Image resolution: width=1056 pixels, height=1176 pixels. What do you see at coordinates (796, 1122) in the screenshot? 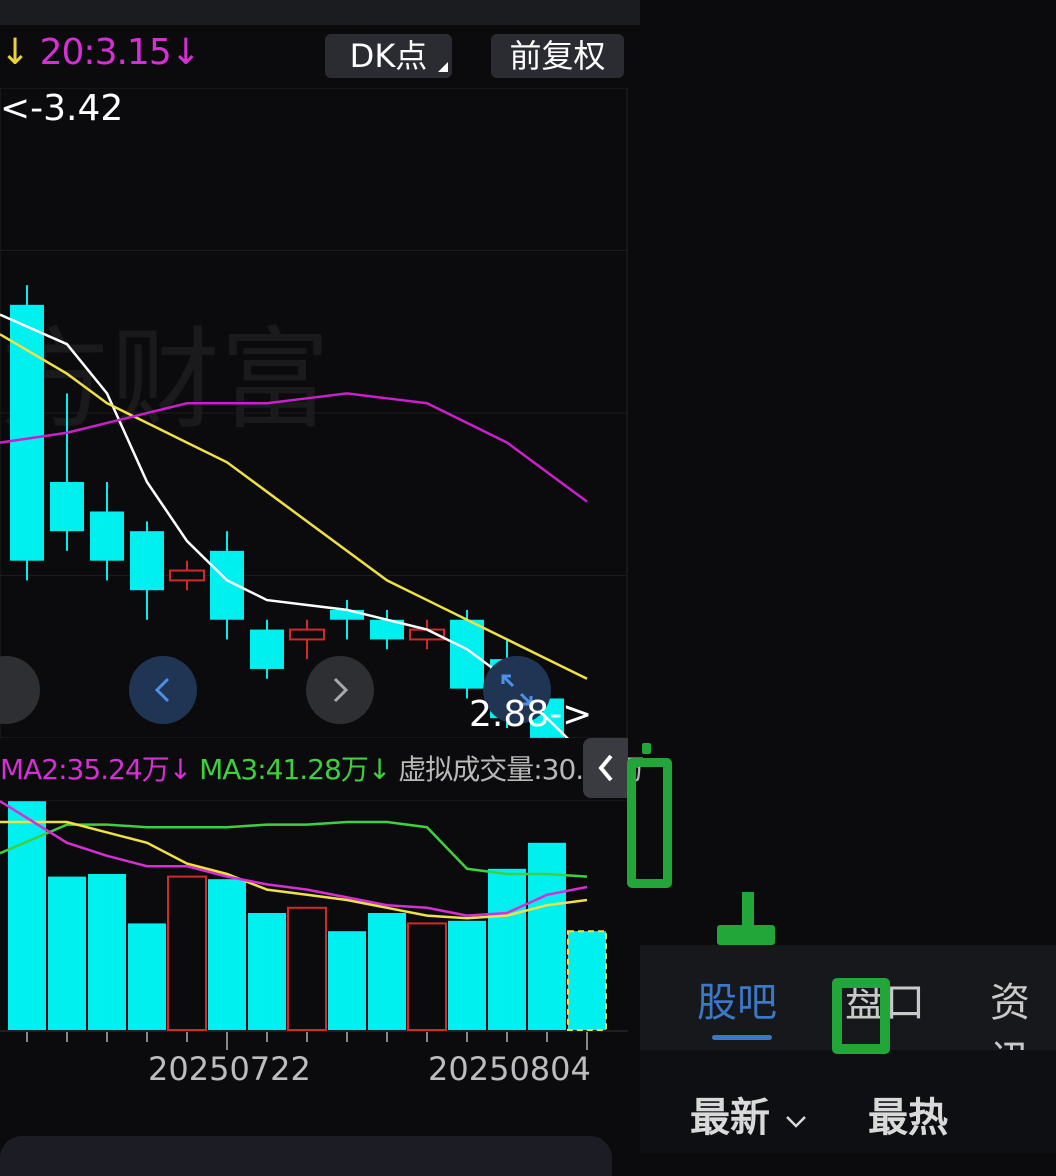
I see `chevron-down-icon` at bounding box center [796, 1122].